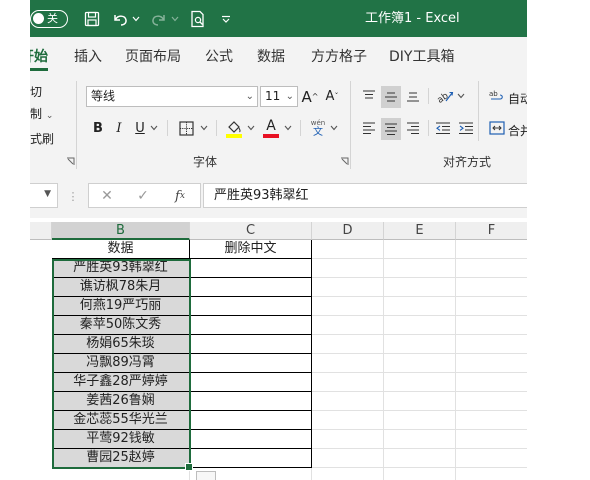  What do you see at coordinates (136, 19) in the screenshot?
I see `undo-dropdown-chevron-icon` at bounding box center [136, 19].